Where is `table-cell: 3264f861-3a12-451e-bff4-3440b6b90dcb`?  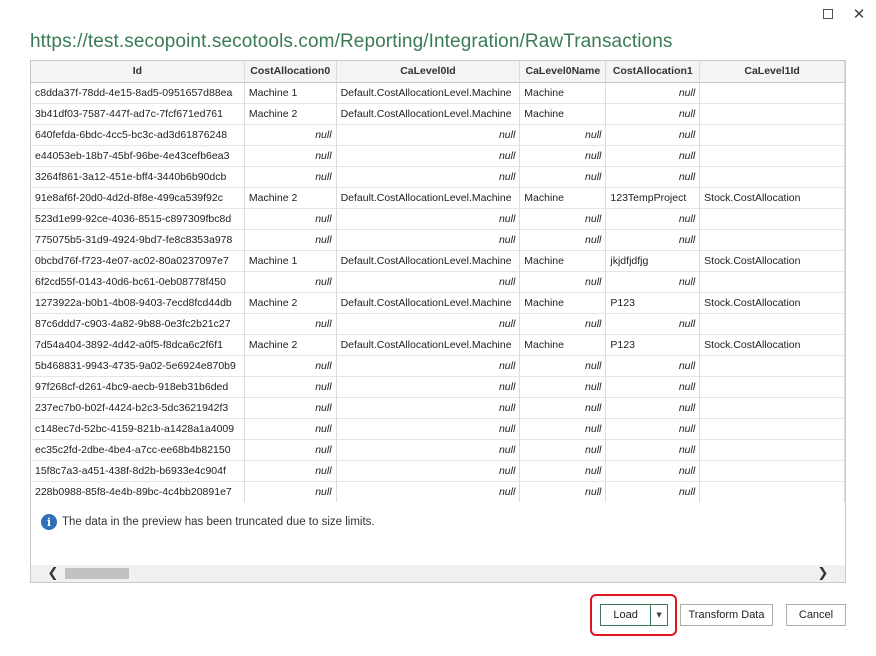 table-cell: 3264f861-3a12-451e-bff4-3440b6b90dcb is located at coordinates (138, 177).